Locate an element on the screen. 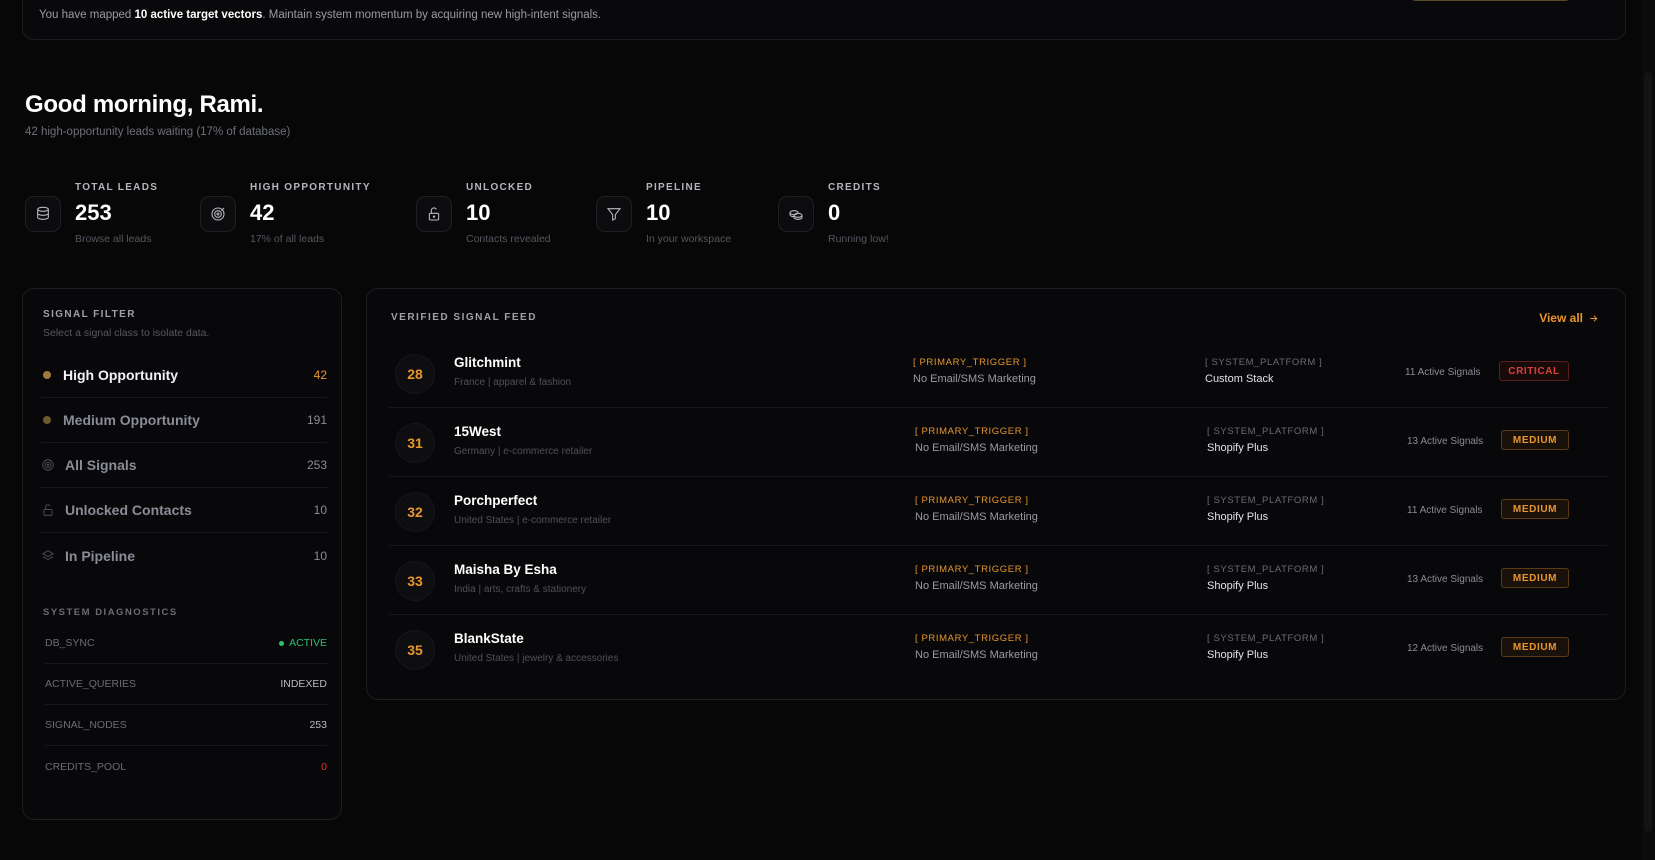 This screenshot has width=1655, height=860. diagnostic-value: 0 is located at coordinates (324, 766).